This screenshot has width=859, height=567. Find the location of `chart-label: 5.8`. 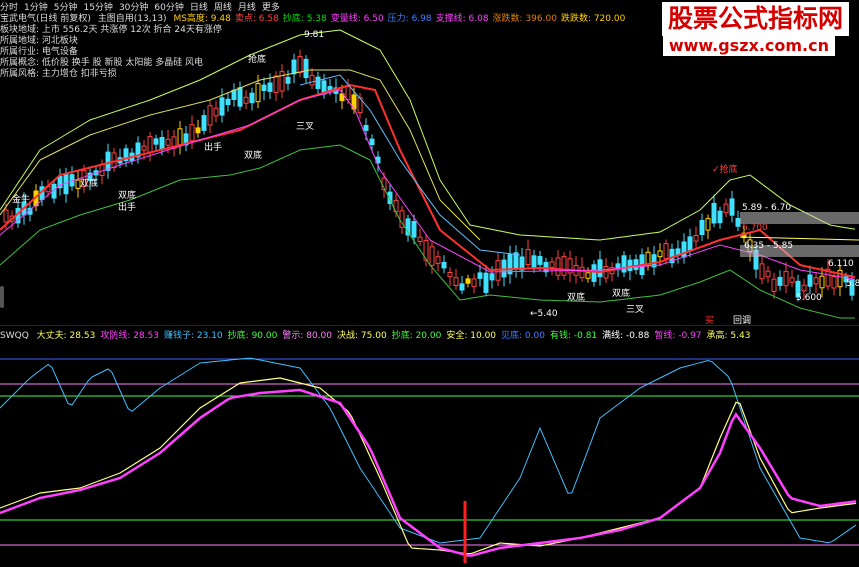

chart-label: 5.8 is located at coordinates (852, 284).